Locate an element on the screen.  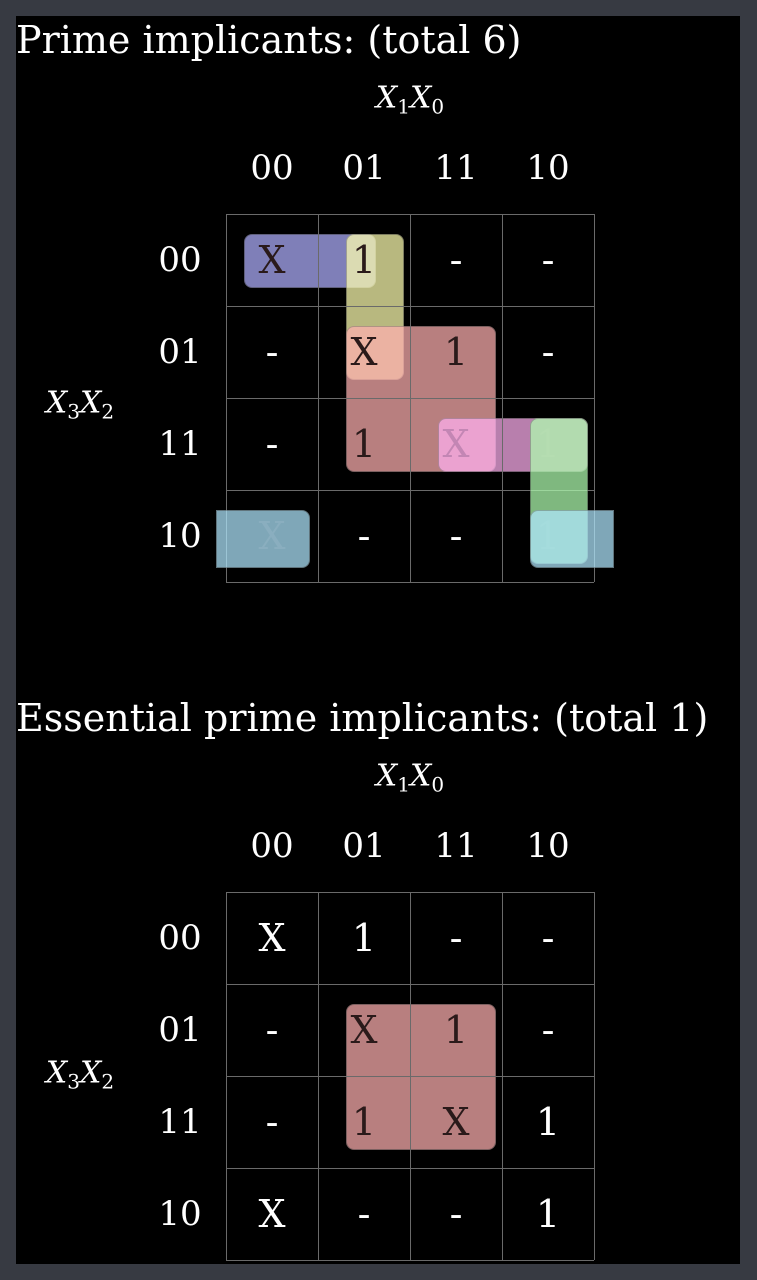
karnaugh-map-grid: X 1 - - - X 1 - - 1 X 1 X - - 1 is located at coordinates (410, 1076).